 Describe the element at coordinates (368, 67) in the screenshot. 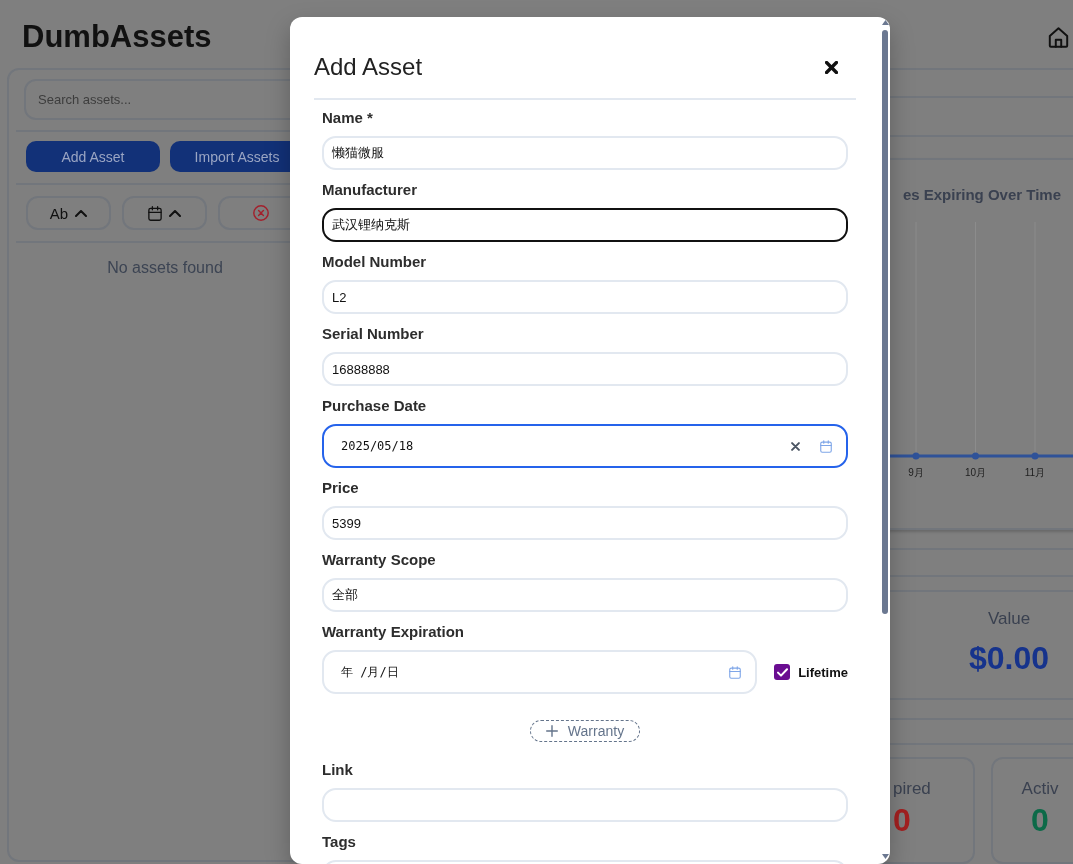

I see `modal-title: Add Asset` at that location.